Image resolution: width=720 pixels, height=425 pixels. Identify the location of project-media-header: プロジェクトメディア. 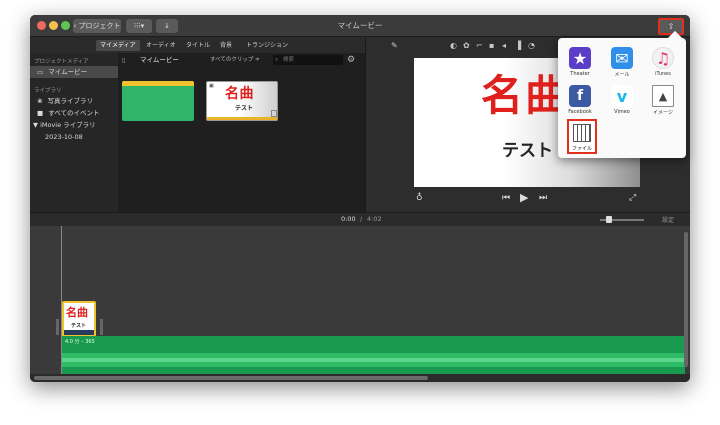
(61, 62).